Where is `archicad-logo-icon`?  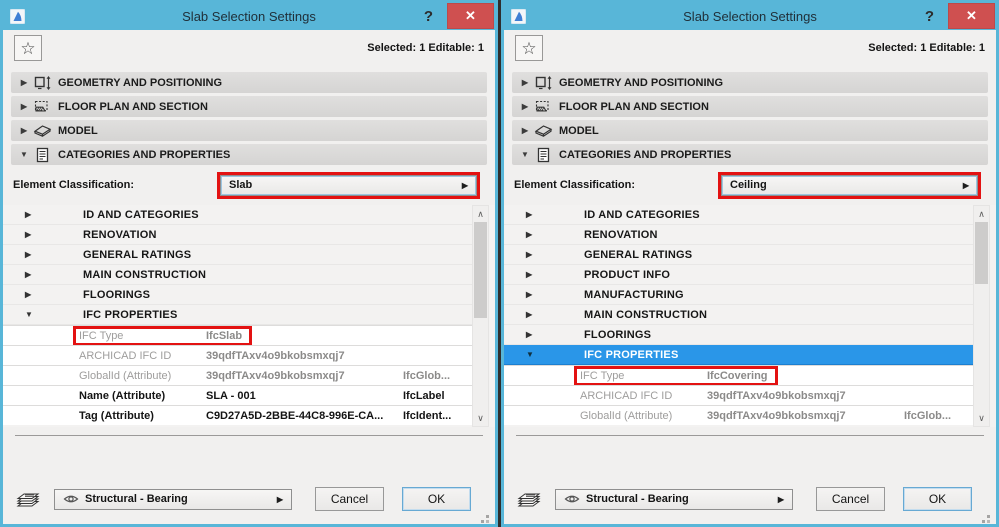 archicad-logo-icon is located at coordinates (518, 16).